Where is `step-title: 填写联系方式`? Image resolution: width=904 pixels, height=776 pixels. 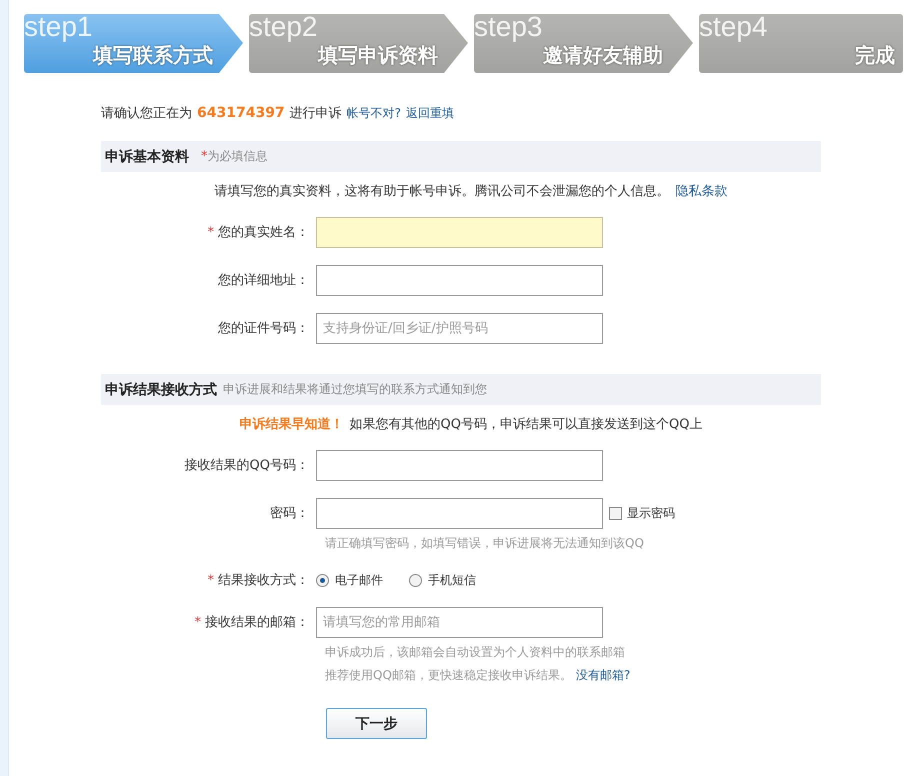 step-title: 填写联系方式 is located at coordinates (152, 55).